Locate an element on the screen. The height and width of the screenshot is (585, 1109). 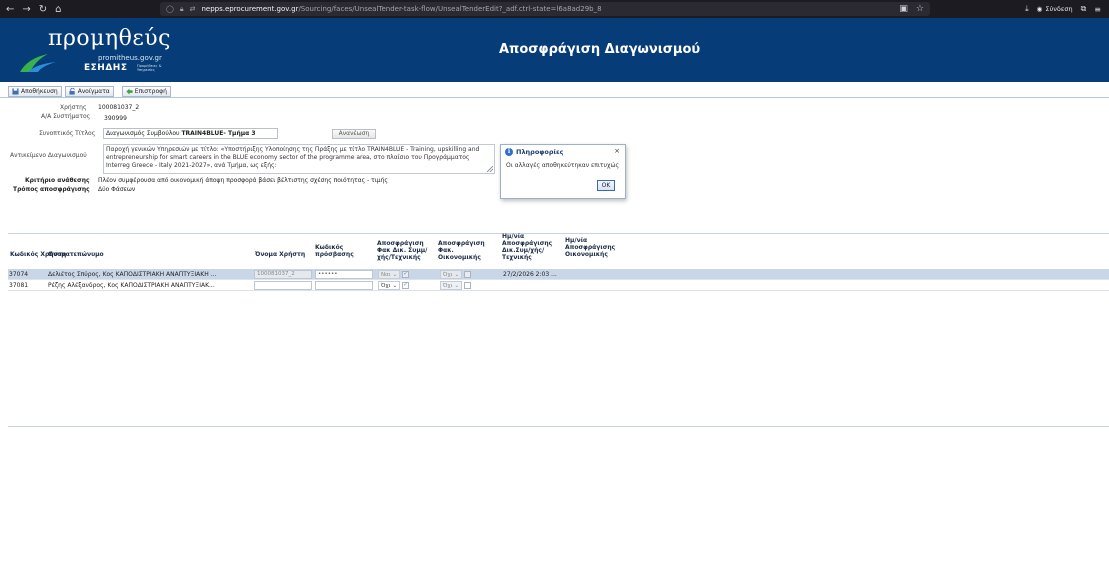
back-arrow-icon: ← is located at coordinates (10, 9).